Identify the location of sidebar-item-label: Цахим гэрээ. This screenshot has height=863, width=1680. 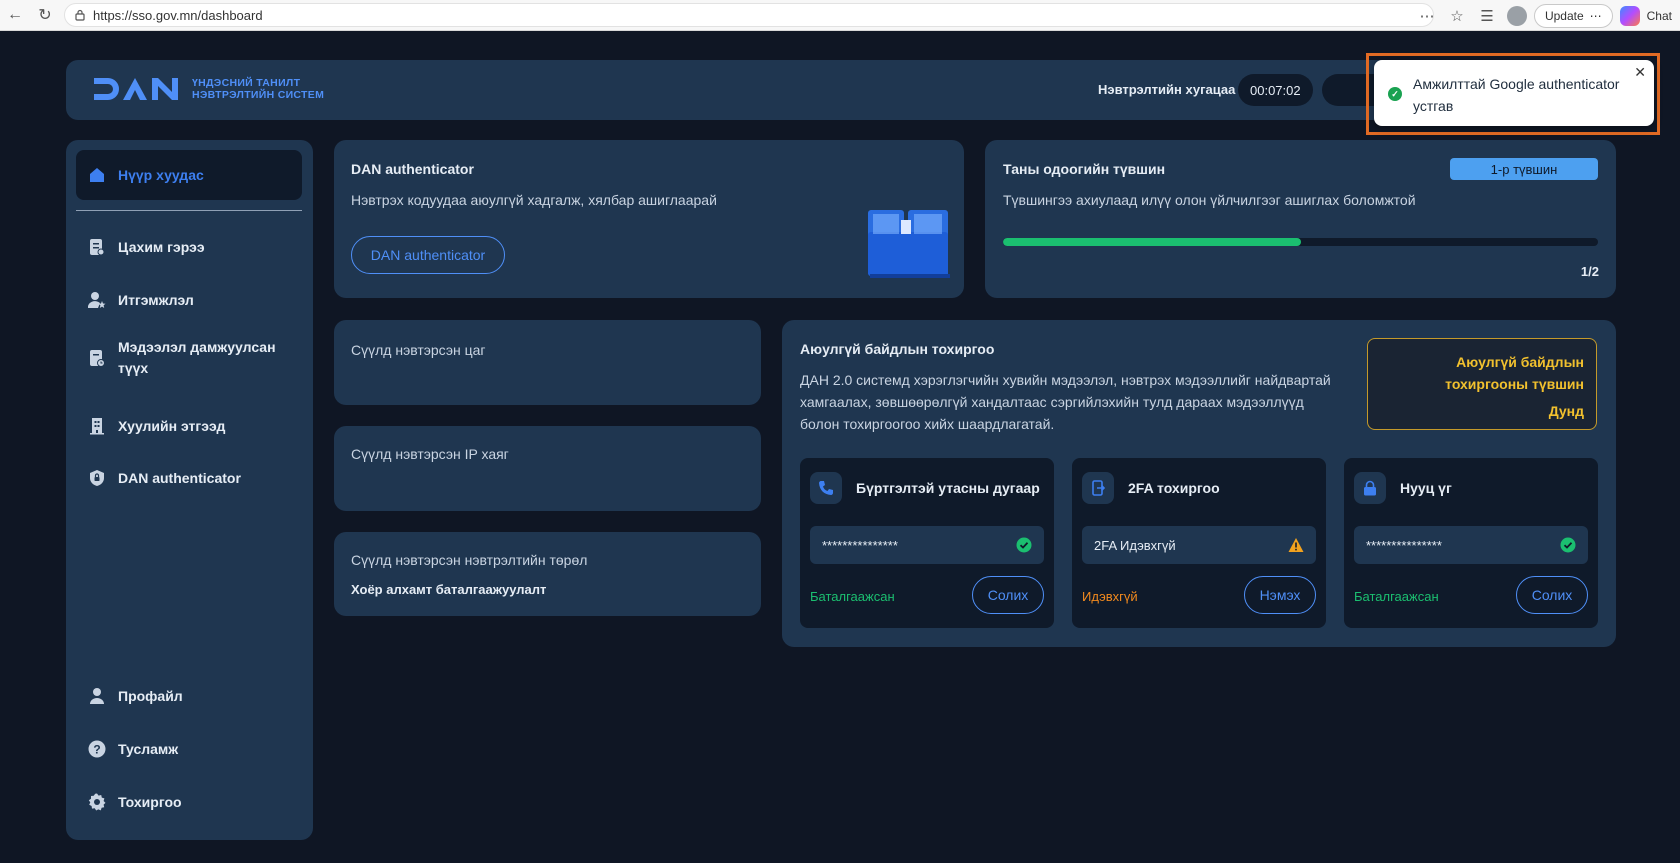
(161, 247).